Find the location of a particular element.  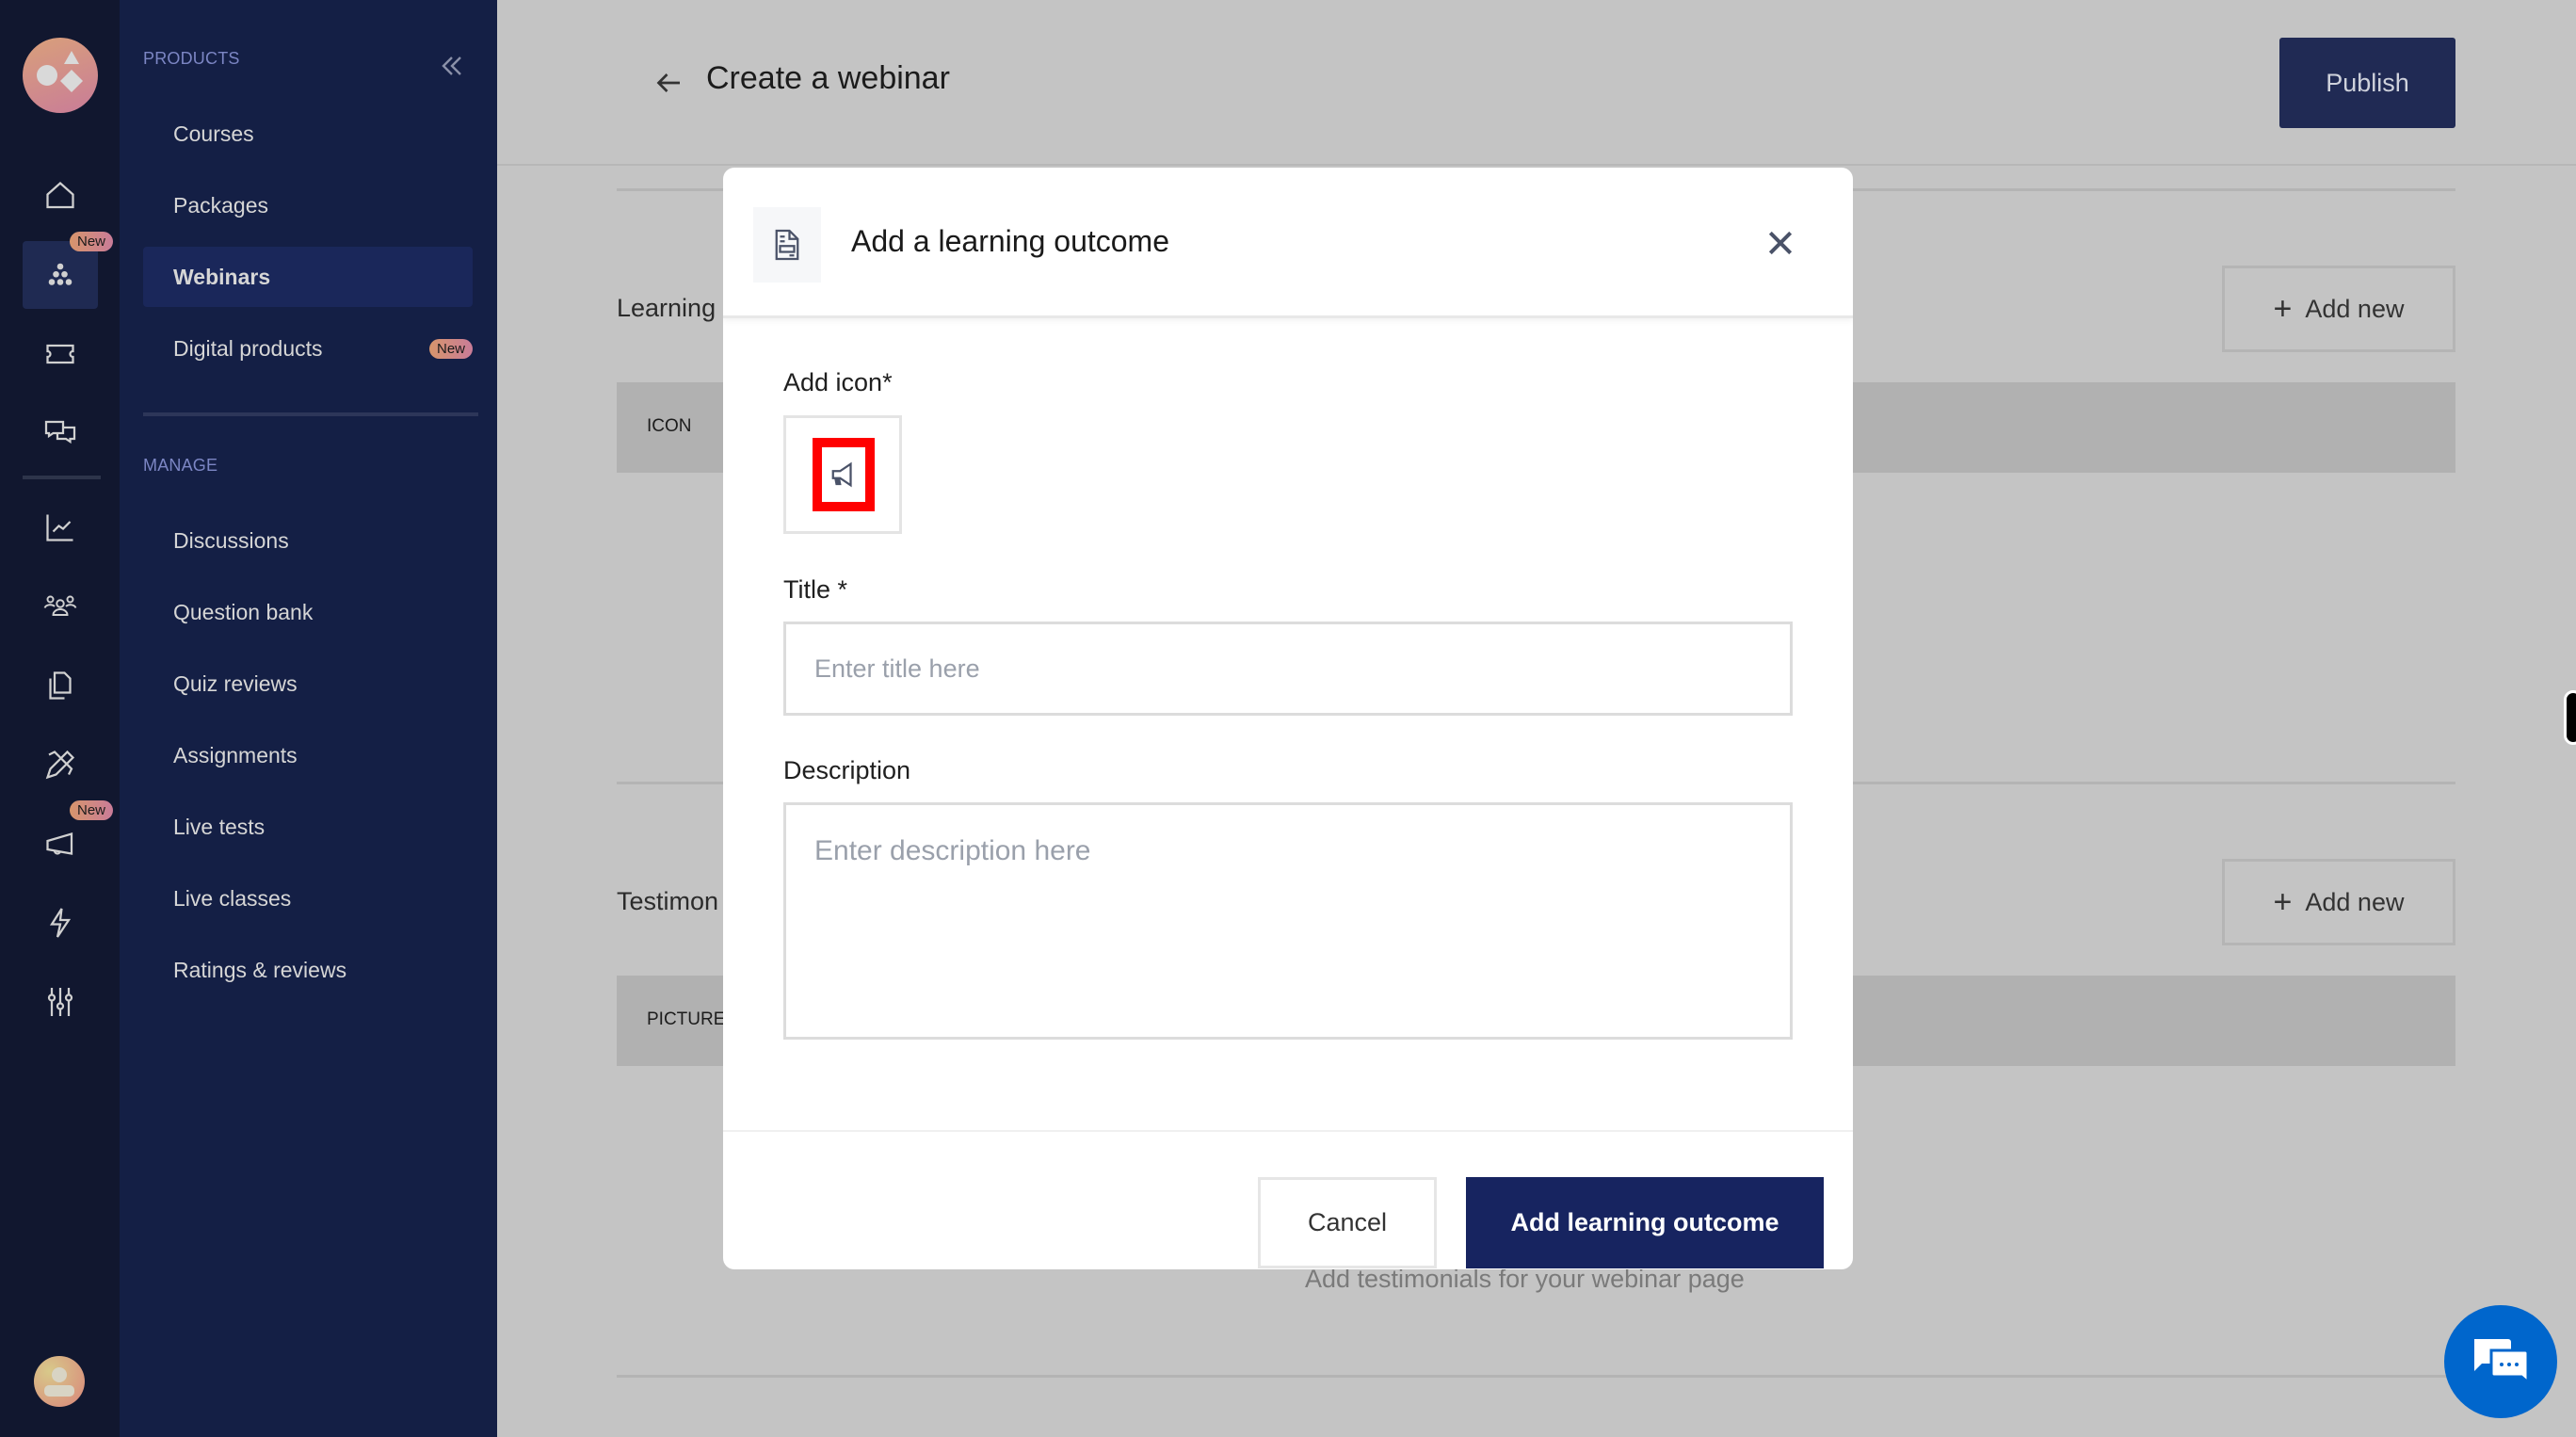

close-icon is located at coordinates (1780, 243).